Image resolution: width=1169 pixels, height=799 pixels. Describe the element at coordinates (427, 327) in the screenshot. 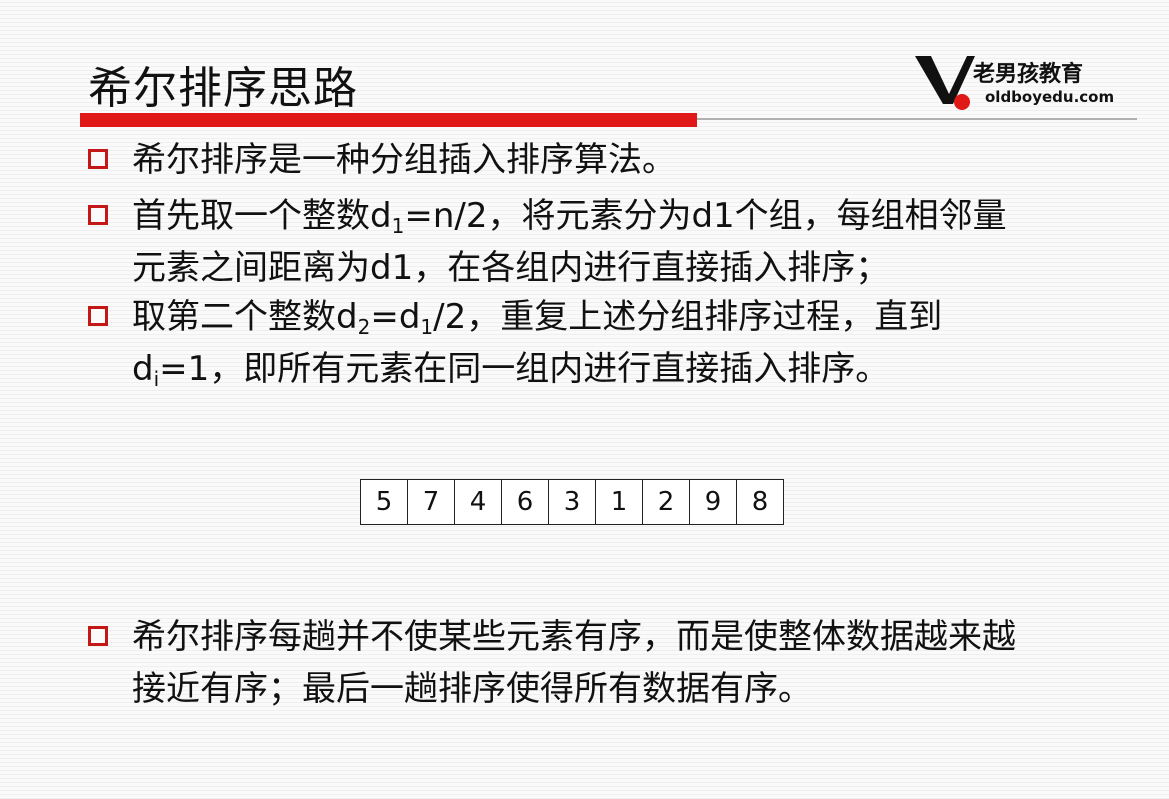

I see `bullet-3-subscript-b: 1` at that location.